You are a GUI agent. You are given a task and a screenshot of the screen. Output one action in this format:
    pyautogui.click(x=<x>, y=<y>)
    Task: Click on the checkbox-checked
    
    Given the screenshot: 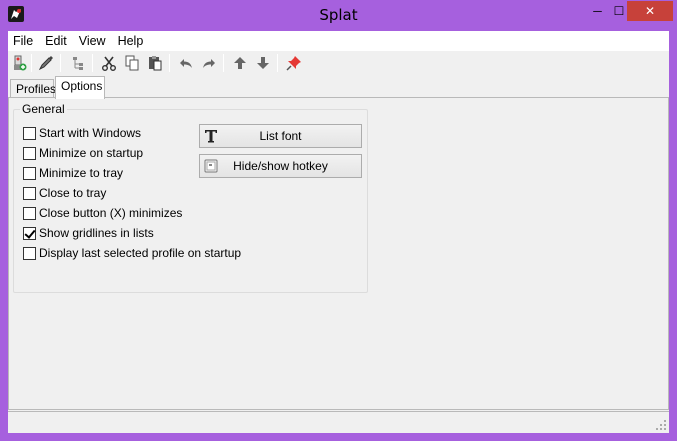 What is the action you would take?
    pyautogui.click(x=29, y=233)
    